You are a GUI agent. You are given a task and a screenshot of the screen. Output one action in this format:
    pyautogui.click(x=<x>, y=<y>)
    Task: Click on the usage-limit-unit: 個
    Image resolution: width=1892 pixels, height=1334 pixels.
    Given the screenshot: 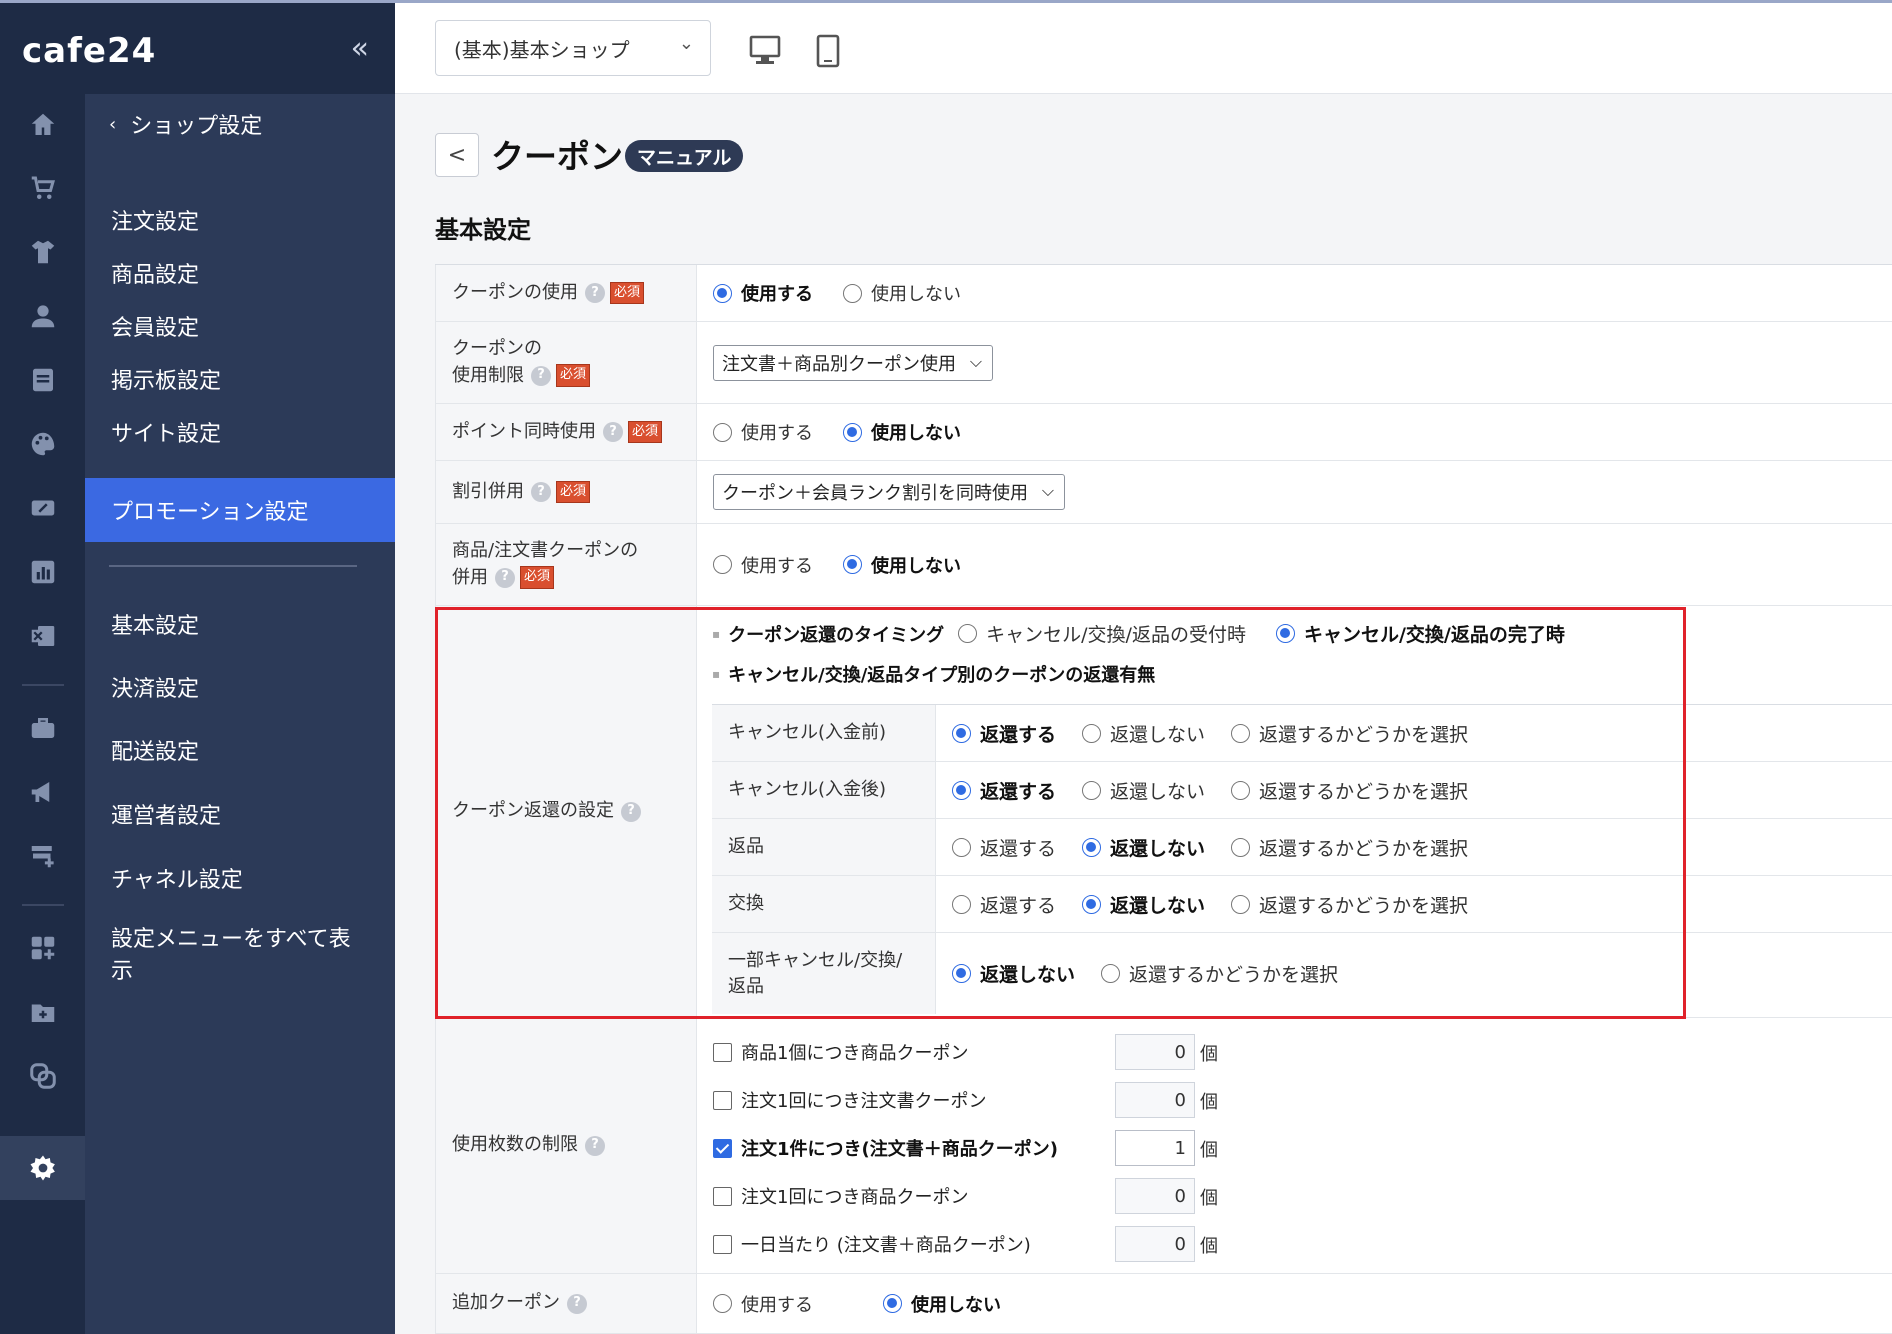 What is the action you would take?
    pyautogui.click(x=1209, y=1150)
    